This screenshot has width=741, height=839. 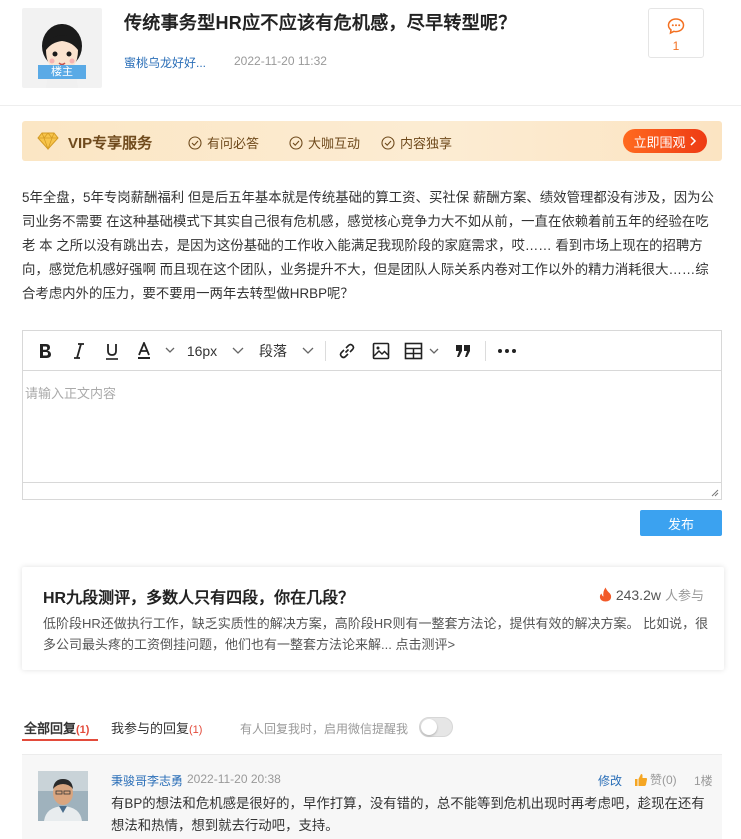 I want to click on font-color-icon, so click(x=156, y=350).